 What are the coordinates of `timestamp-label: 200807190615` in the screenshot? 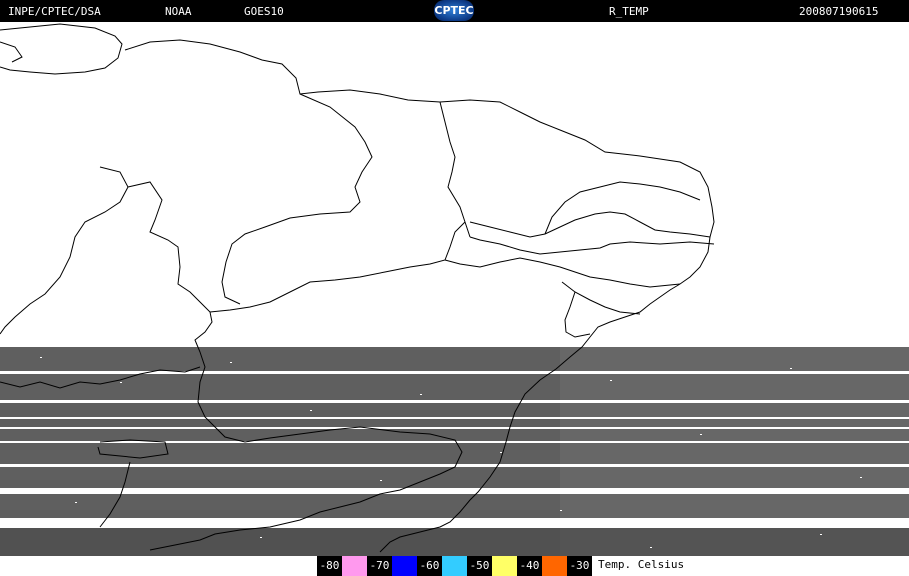 It's located at (839, 11).